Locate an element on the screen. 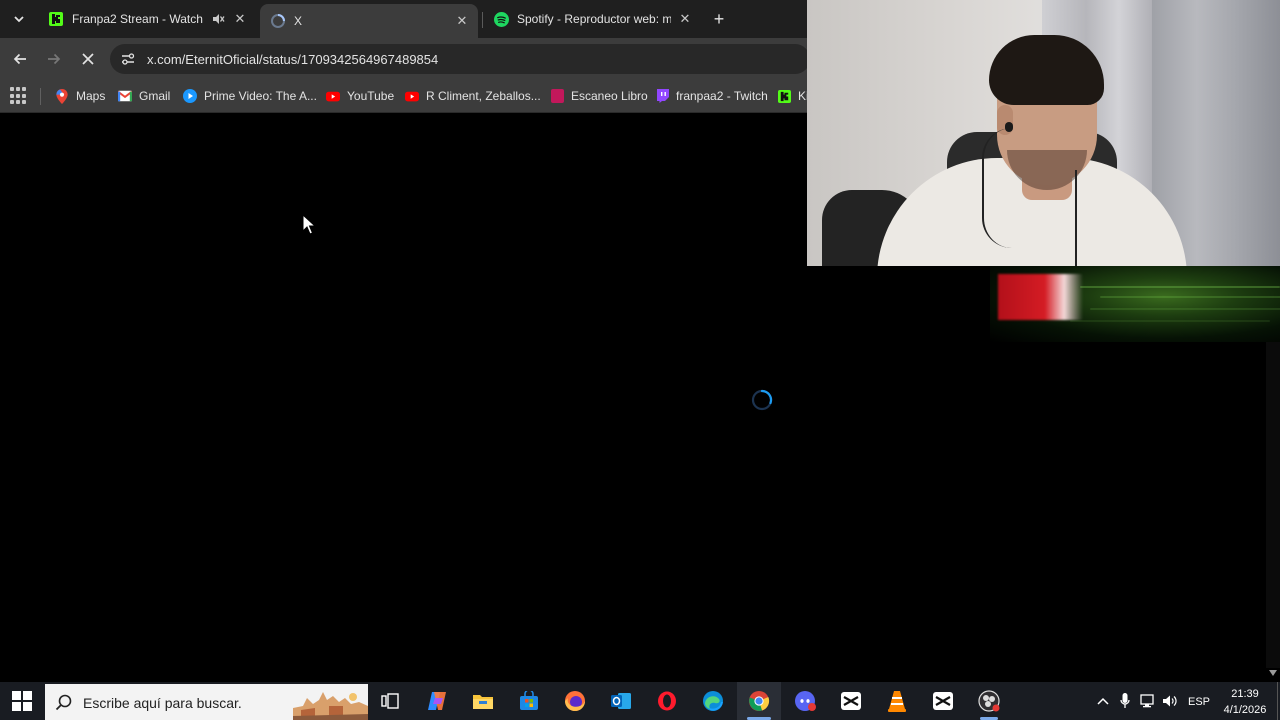 The image size is (1280, 720). microphone-icon is located at coordinates (1125, 701).